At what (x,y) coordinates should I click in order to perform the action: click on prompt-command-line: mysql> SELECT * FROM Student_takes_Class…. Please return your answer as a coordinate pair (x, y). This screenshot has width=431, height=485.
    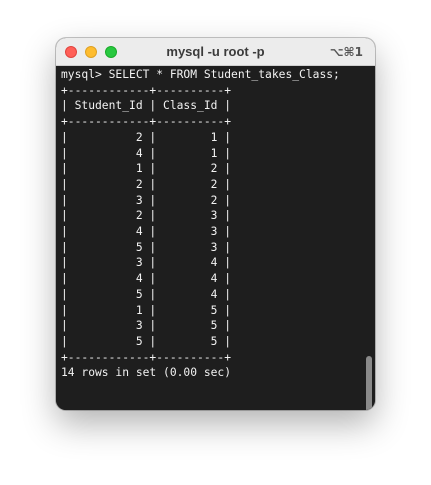
    Looking at the image, I should click on (200, 74).